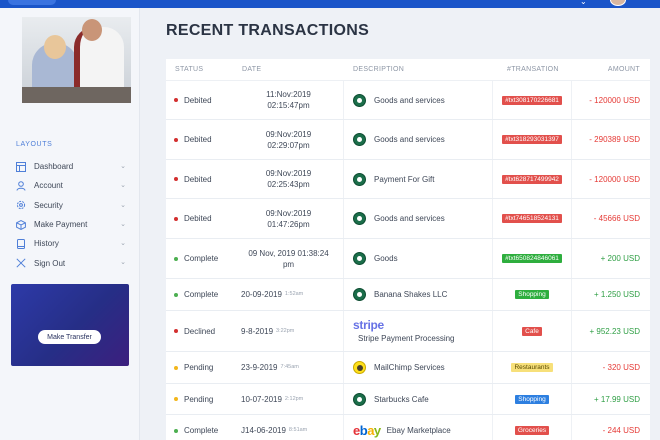 The image size is (660, 440). Describe the element at coordinates (532, 331) in the screenshot. I see `category-badge: Cafe` at that location.